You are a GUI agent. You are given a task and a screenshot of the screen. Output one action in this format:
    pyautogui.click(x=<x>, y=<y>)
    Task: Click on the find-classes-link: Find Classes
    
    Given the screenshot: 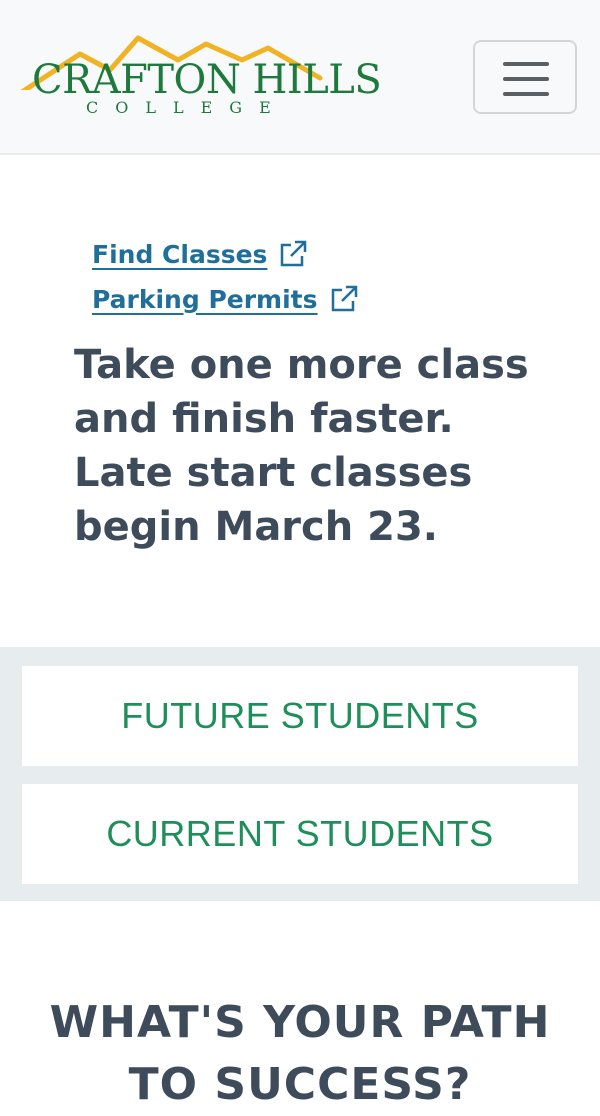 What is the action you would take?
    pyautogui.click(x=226, y=254)
    